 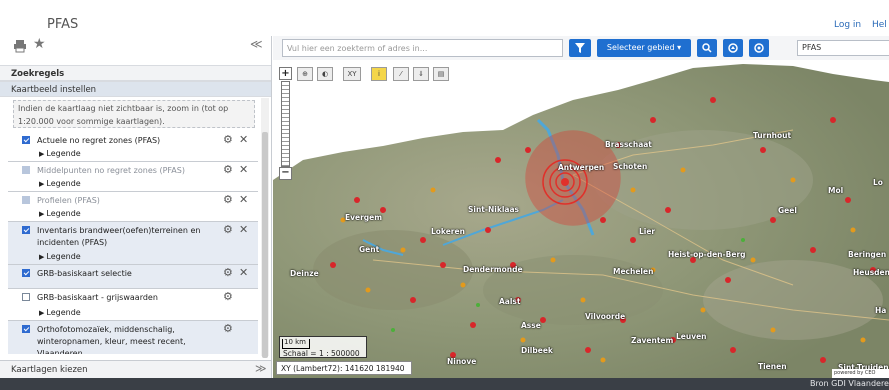 I want to click on place-label: Gent, so click(x=369, y=249).